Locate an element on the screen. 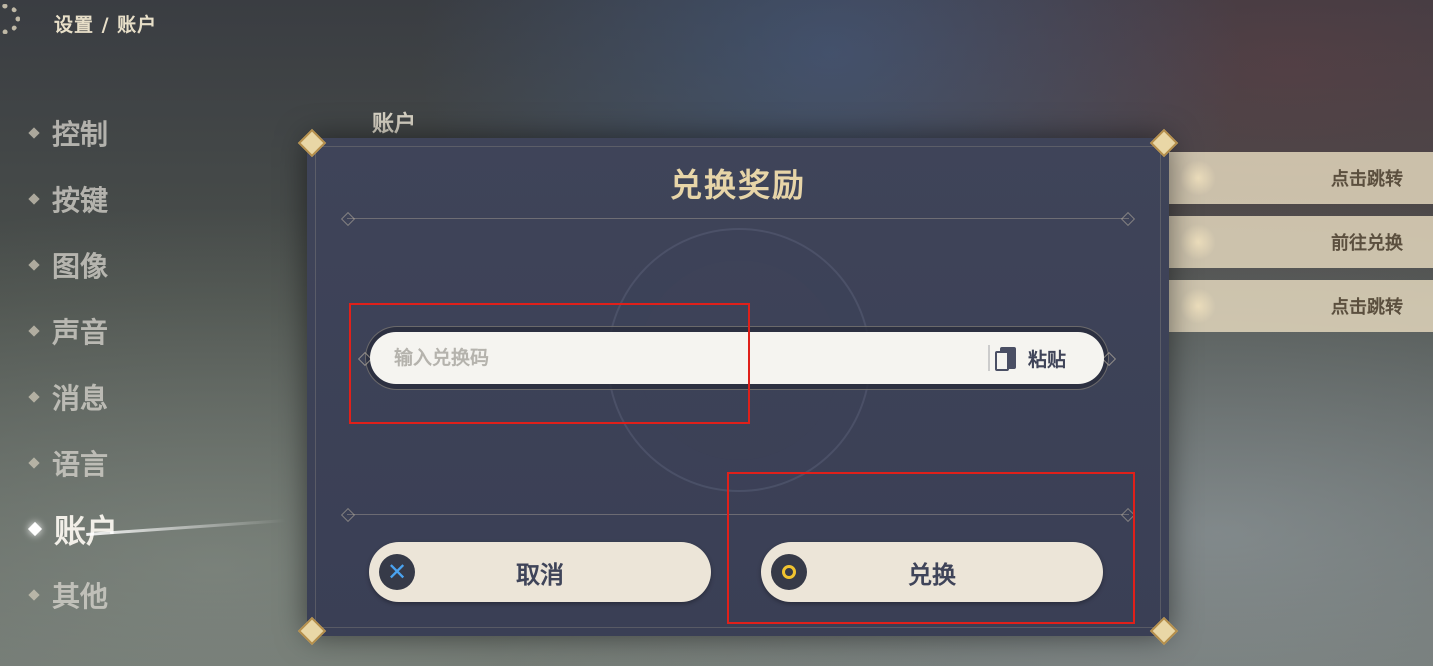 This screenshot has width=1433, height=666. settings-menu: 控制 按键 图像 声音 消息 语言 账户 其他 is located at coordinates (146, 364).